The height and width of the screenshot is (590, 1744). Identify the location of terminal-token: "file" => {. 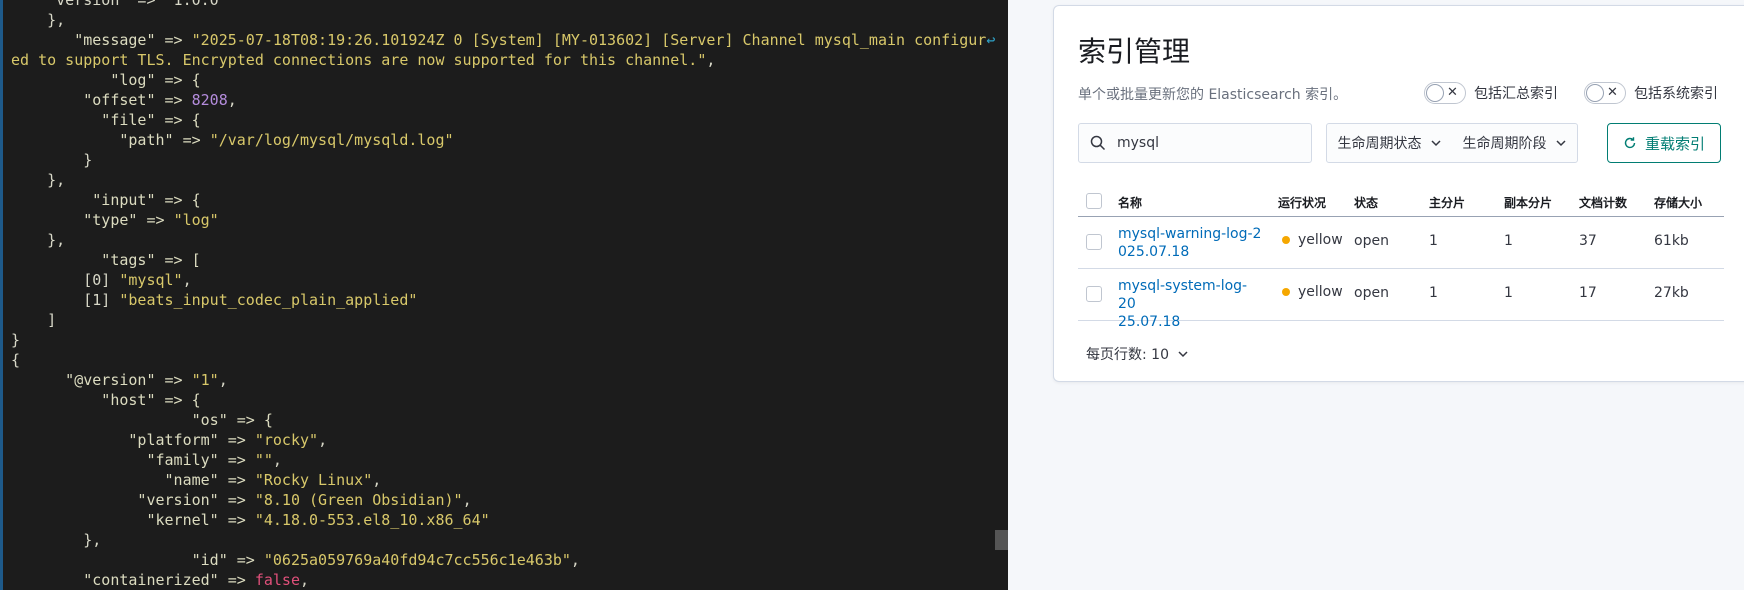
(106, 120).